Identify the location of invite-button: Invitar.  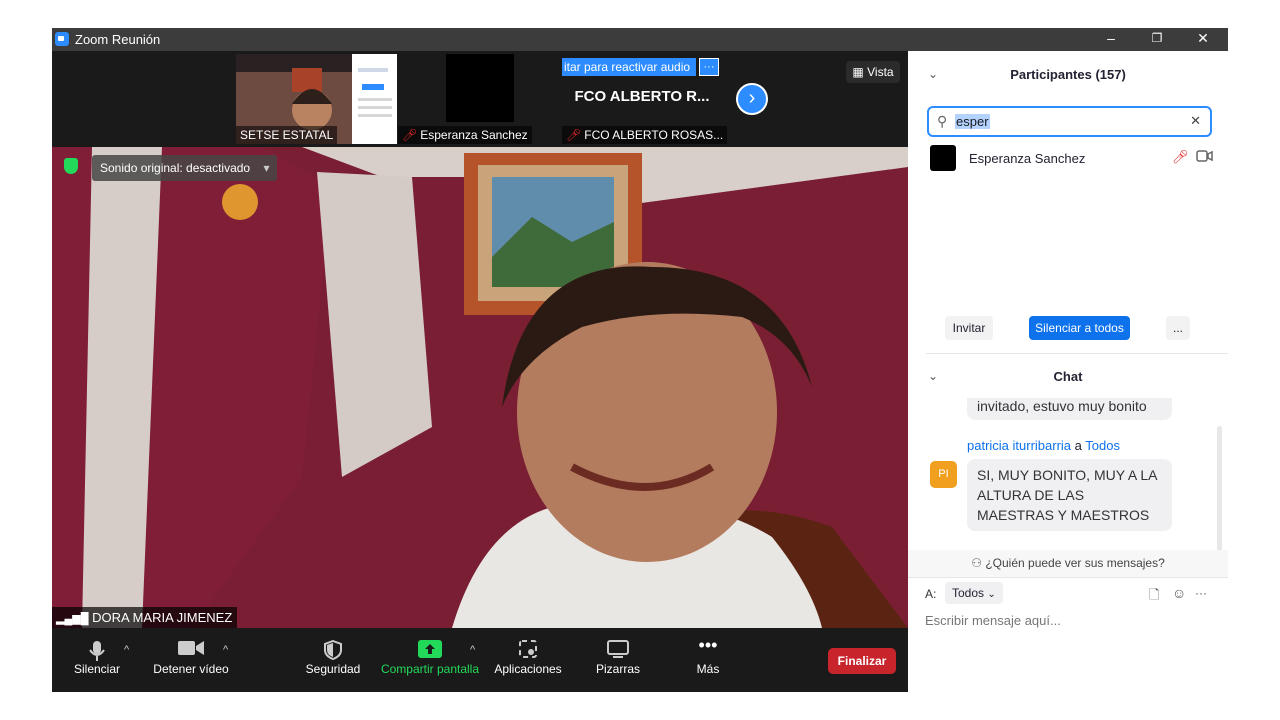
(969, 328).